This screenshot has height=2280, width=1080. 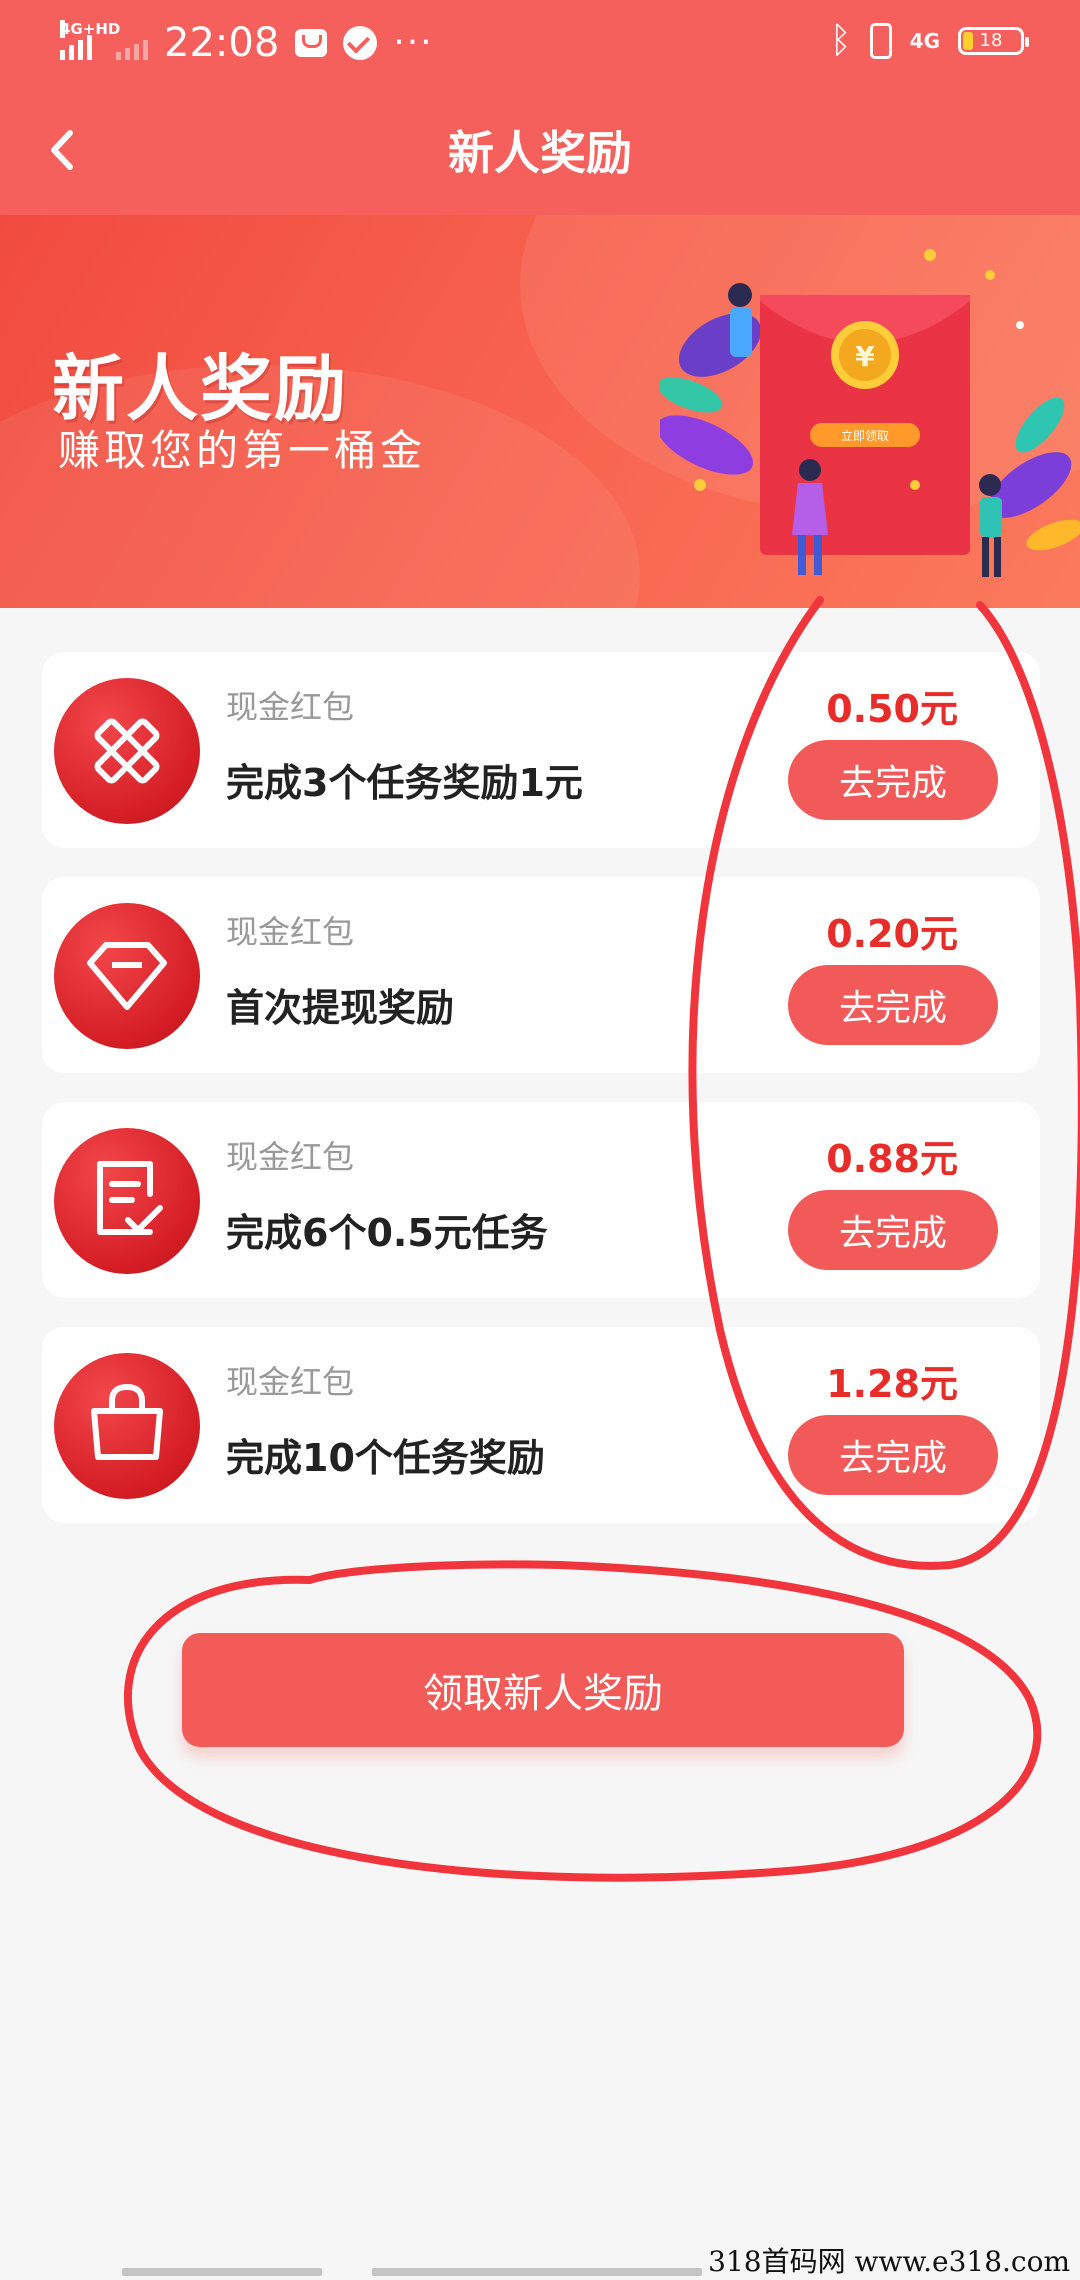 What do you see at coordinates (543, 1690) in the screenshot?
I see `claim-newbie-reward-button: 领取新人奖励` at bounding box center [543, 1690].